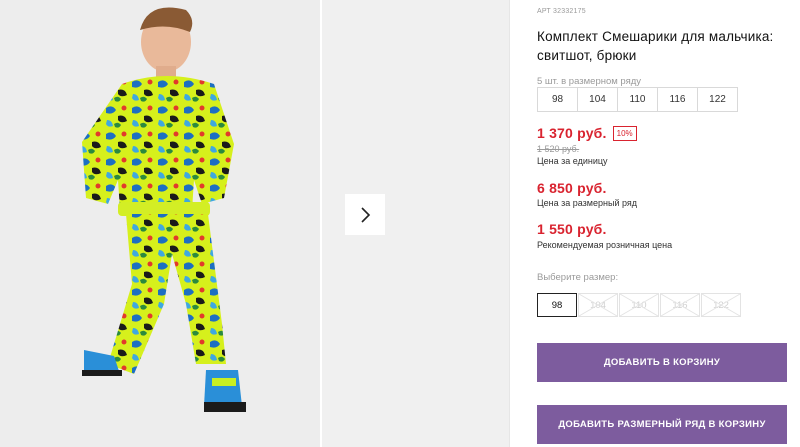 The image size is (800, 447). I want to click on pack-size-item: 98, so click(557, 99).